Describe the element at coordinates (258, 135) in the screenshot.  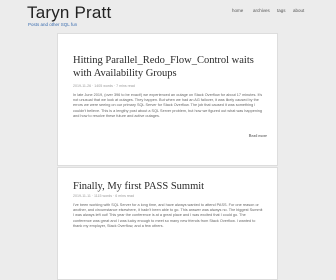
I see `read-more-link: Read more` at that location.